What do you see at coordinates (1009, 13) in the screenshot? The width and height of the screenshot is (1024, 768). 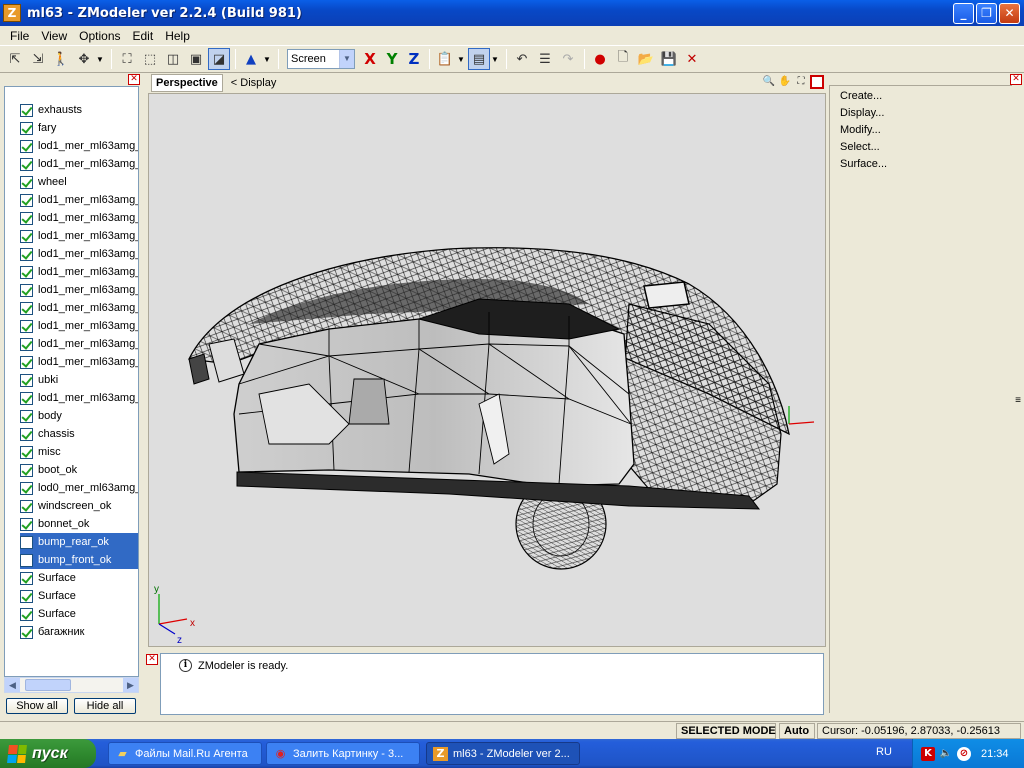 I see `close-window-button: ✕` at bounding box center [1009, 13].